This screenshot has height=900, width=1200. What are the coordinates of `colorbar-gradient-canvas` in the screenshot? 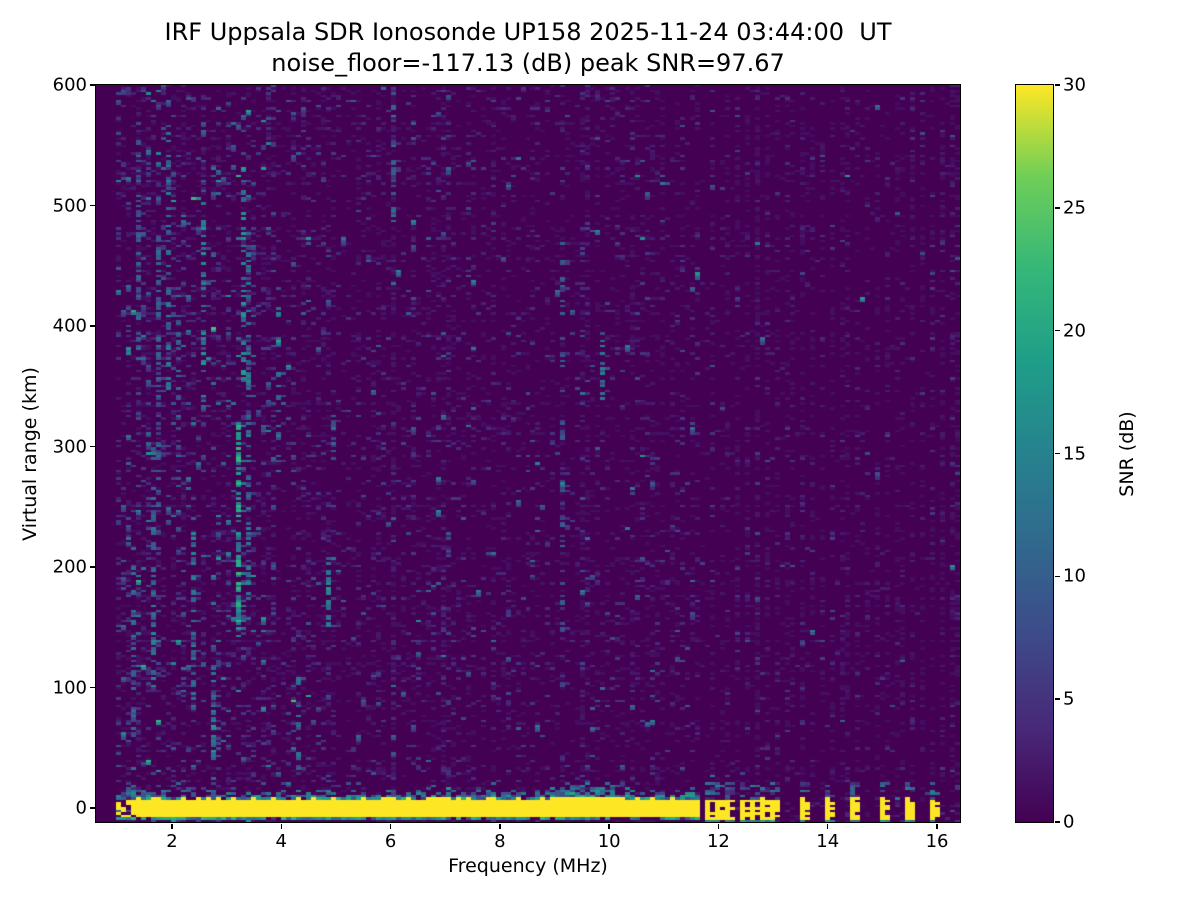 It's located at (1034, 453).